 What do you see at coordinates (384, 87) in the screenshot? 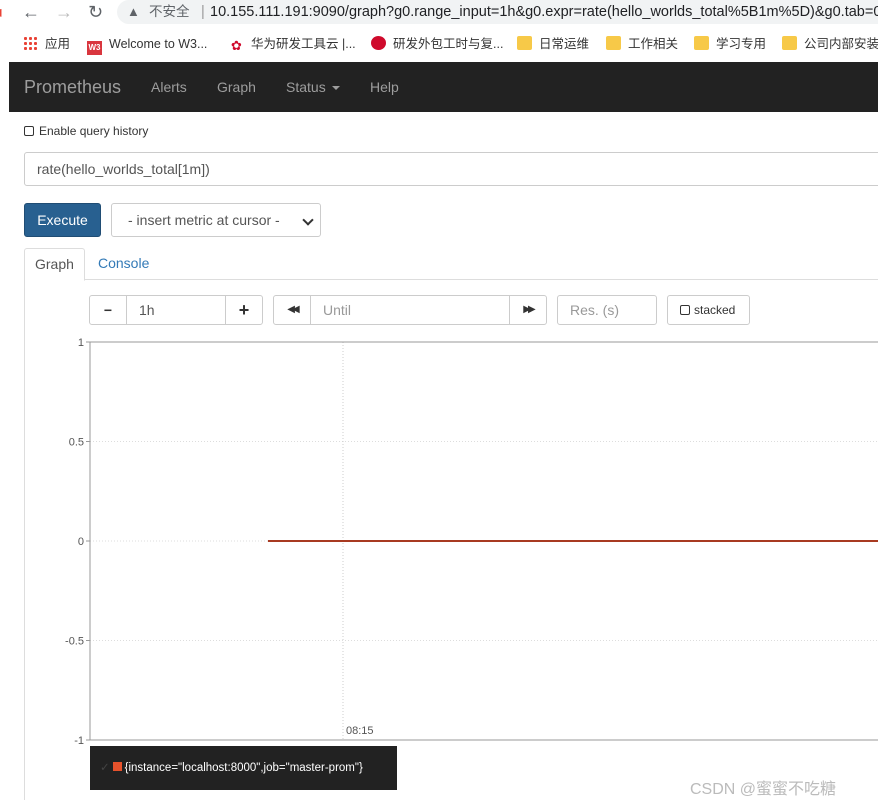
I see `nav-help: Help` at bounding box center [384, 87].